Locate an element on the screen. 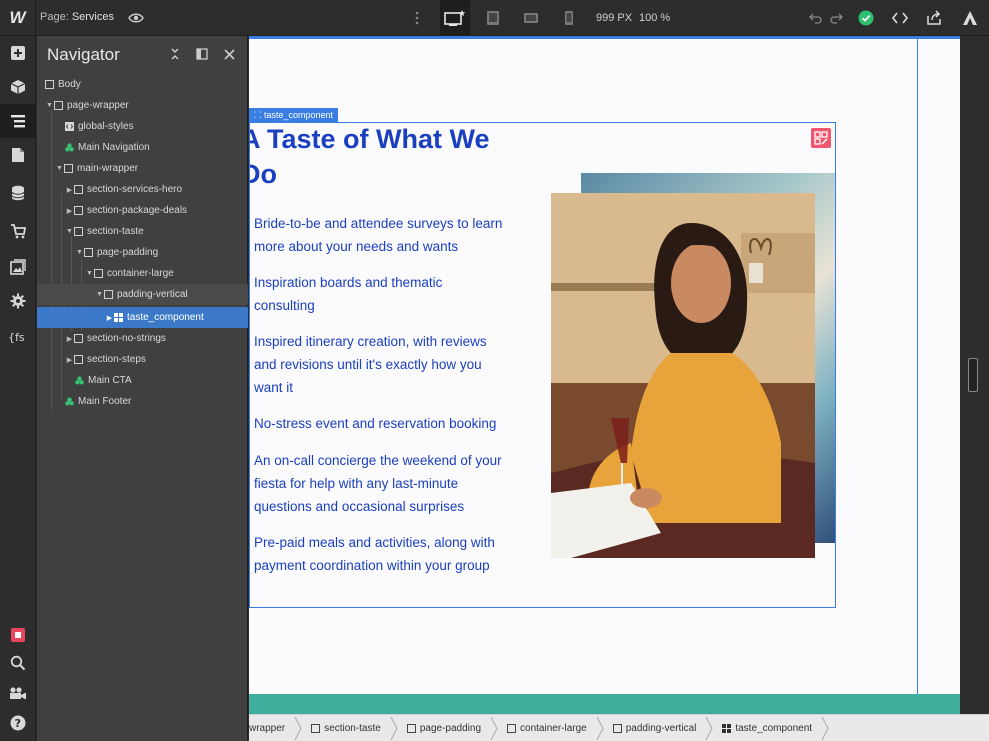 This screenshot has height=741, width=989. undo-icon is located at coordinates (815, 18).